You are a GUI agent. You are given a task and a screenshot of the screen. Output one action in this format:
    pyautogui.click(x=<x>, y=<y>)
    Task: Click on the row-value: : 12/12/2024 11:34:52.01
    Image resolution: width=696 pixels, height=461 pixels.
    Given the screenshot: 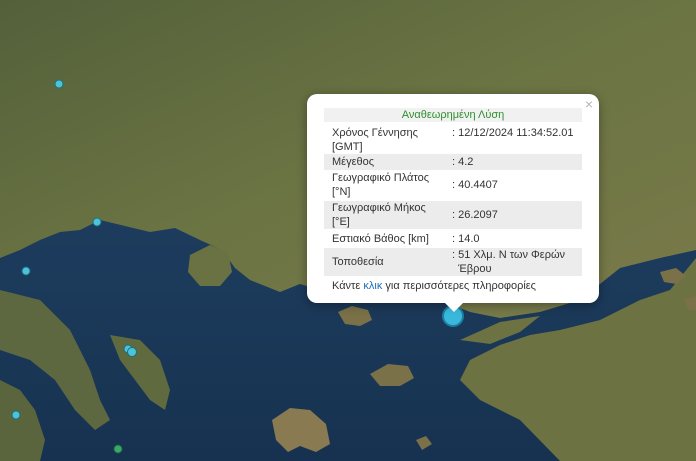 What is the action you would take?
    pyautogui.click(x=513, y=133)
    